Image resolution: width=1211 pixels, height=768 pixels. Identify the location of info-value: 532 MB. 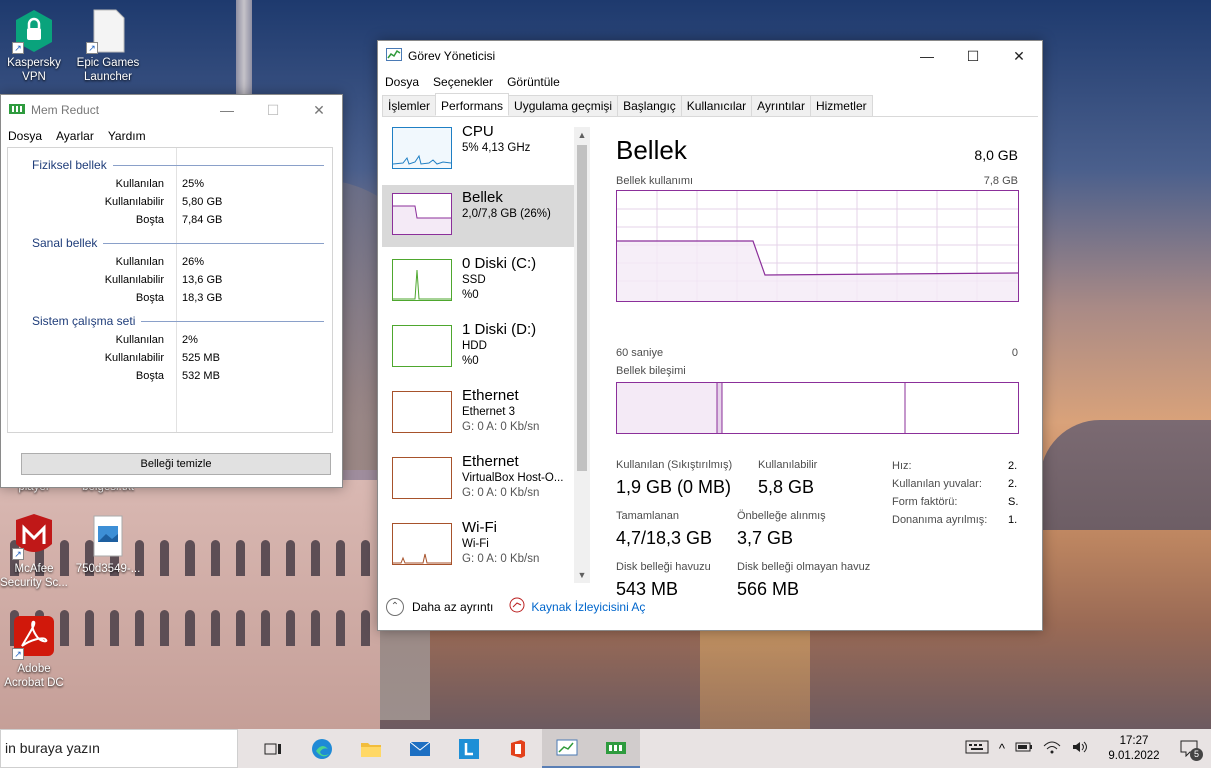
(201, 376).